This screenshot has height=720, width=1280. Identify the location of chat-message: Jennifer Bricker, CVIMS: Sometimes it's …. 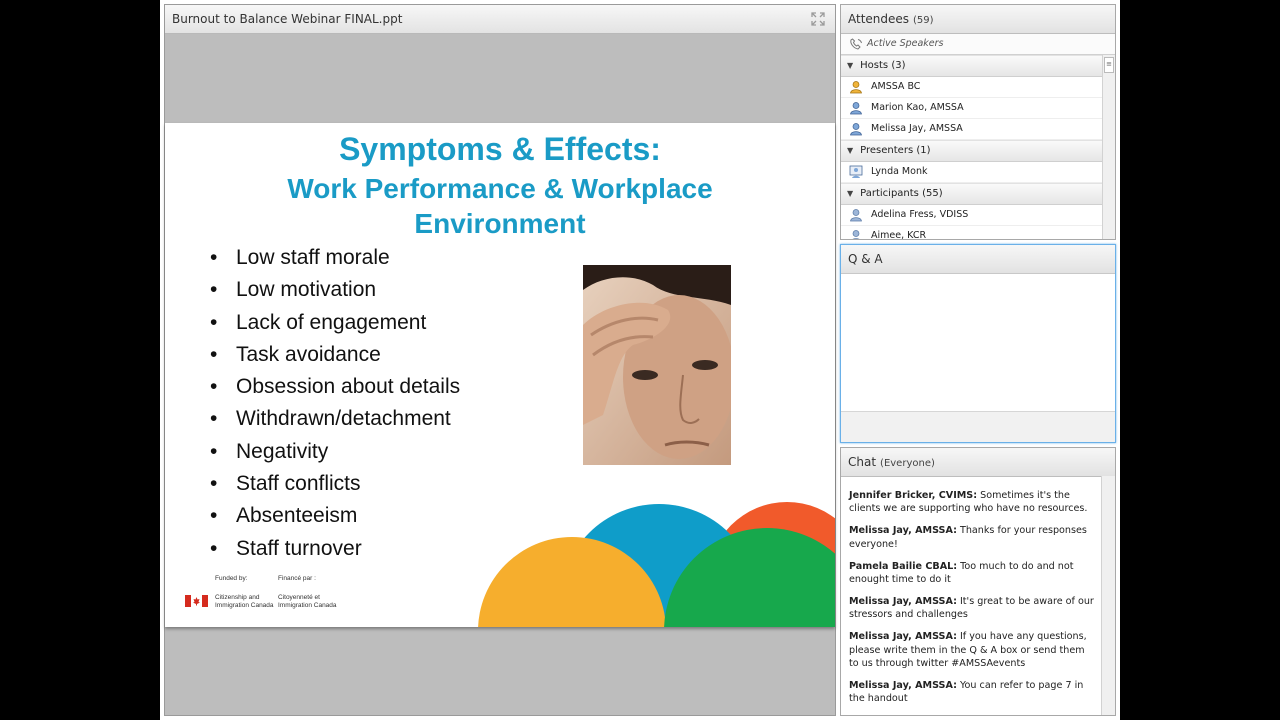
(973, 502).